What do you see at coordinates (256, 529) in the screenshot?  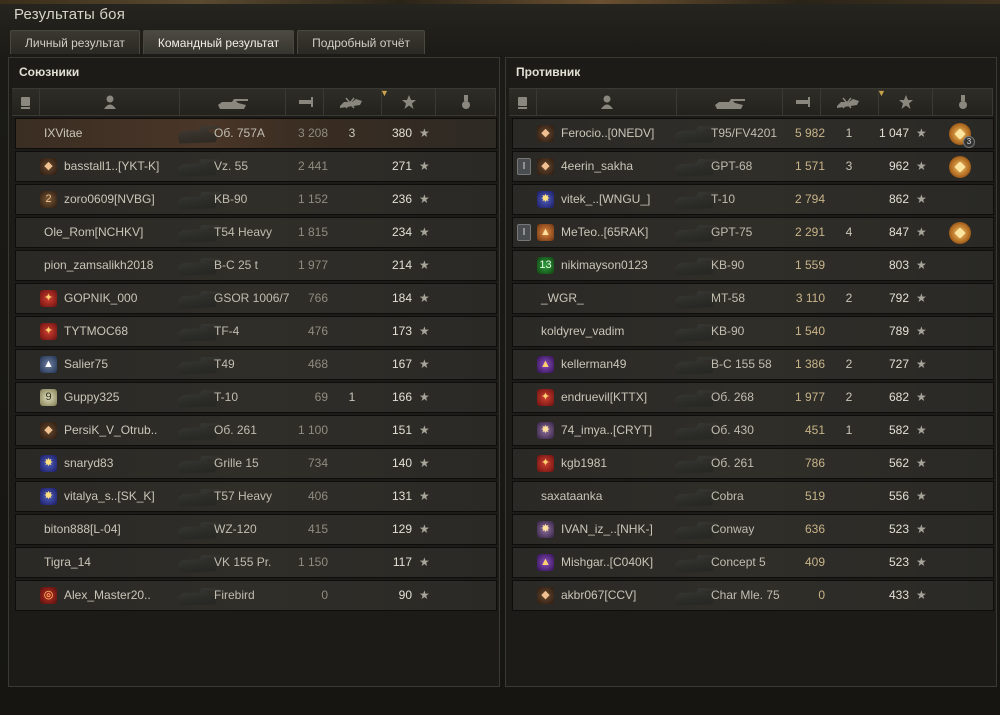 I see `player-row: biton888[L-04] WZ-120 415 129 ★` at bounding box center [256, 529].